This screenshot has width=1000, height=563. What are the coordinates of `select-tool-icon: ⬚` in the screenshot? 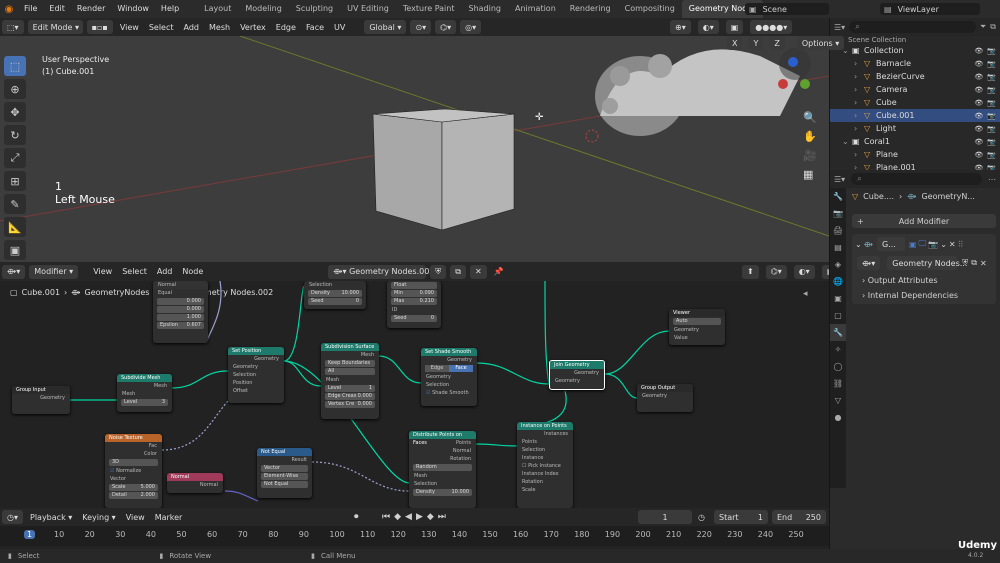 It's located at (15, 66).